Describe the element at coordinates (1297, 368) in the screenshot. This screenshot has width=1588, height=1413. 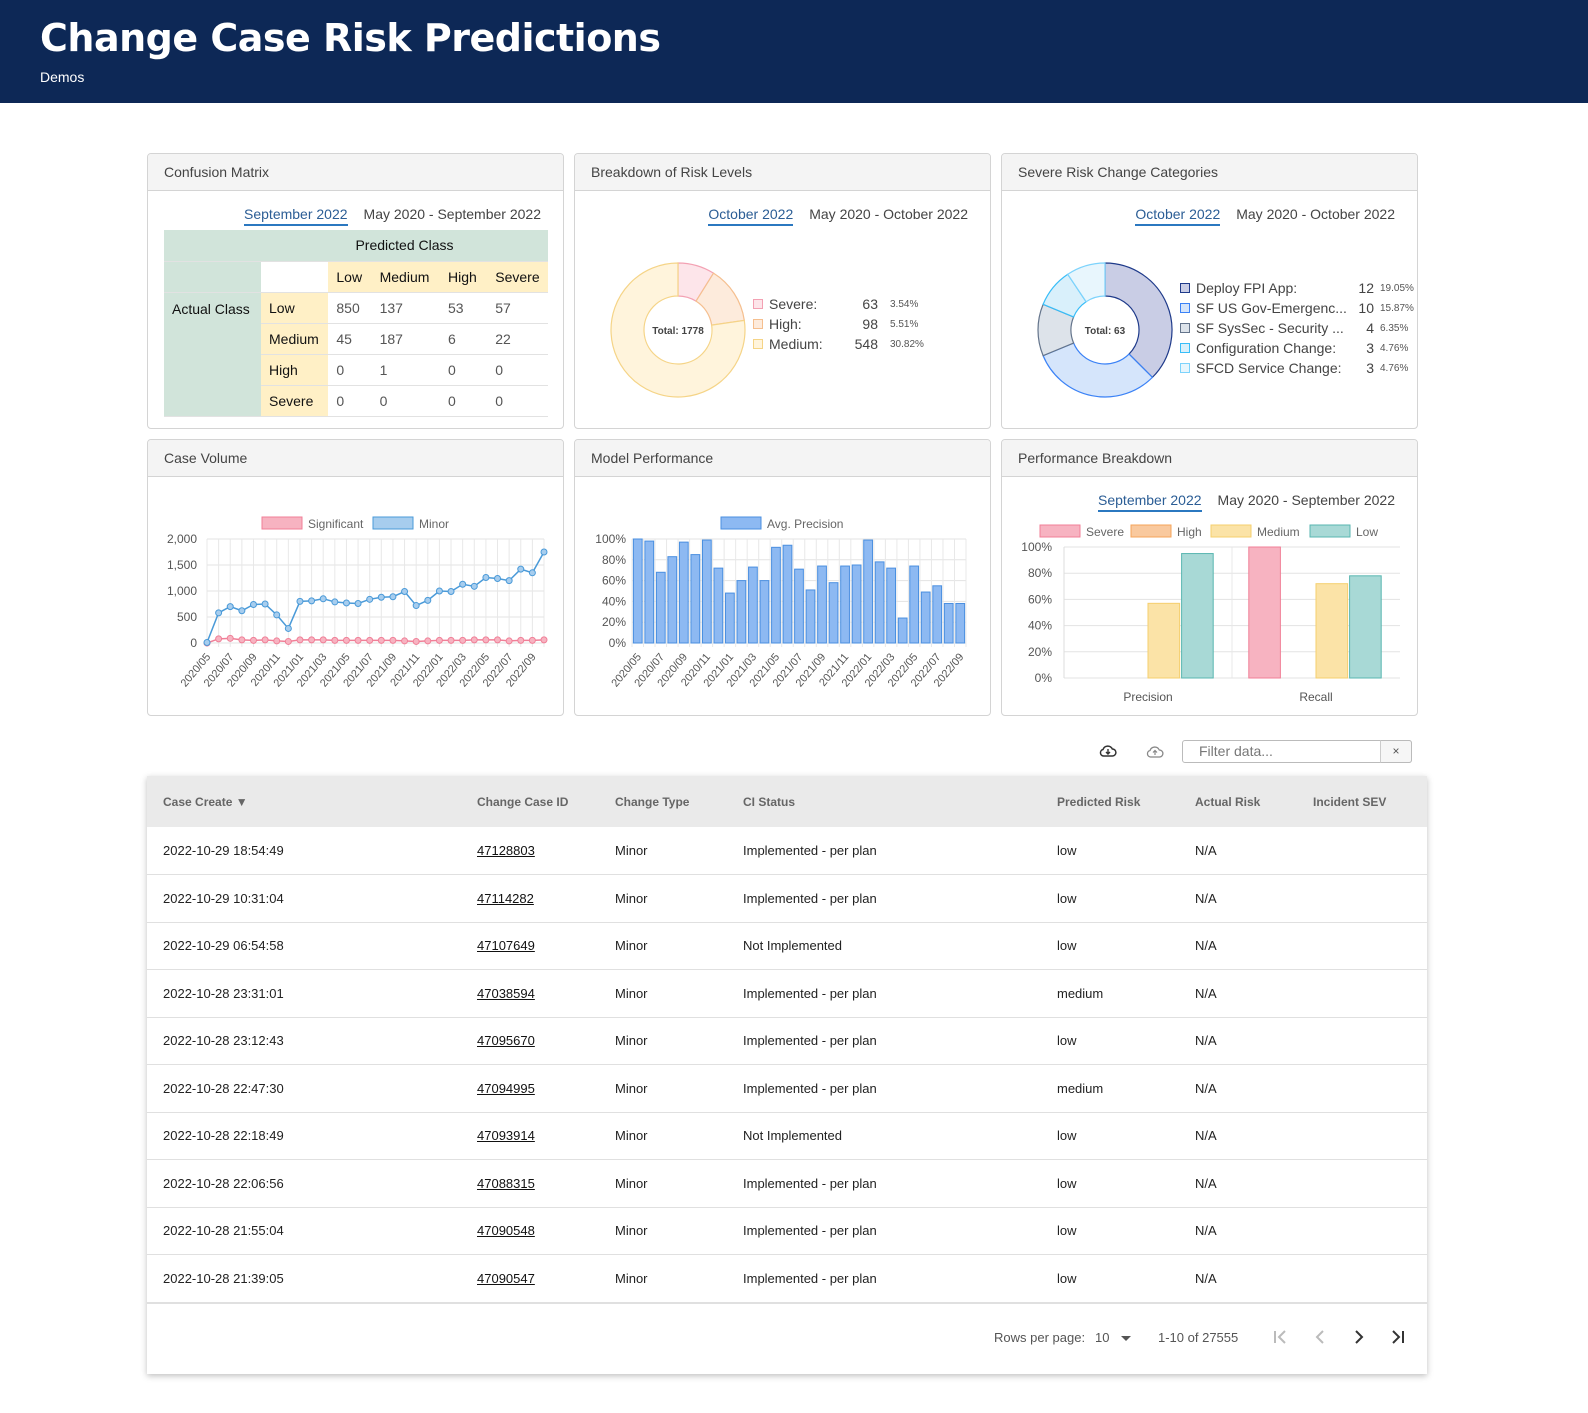
I see `legend-item-category: SFCD Service Change: 3 4.76%` at that location.